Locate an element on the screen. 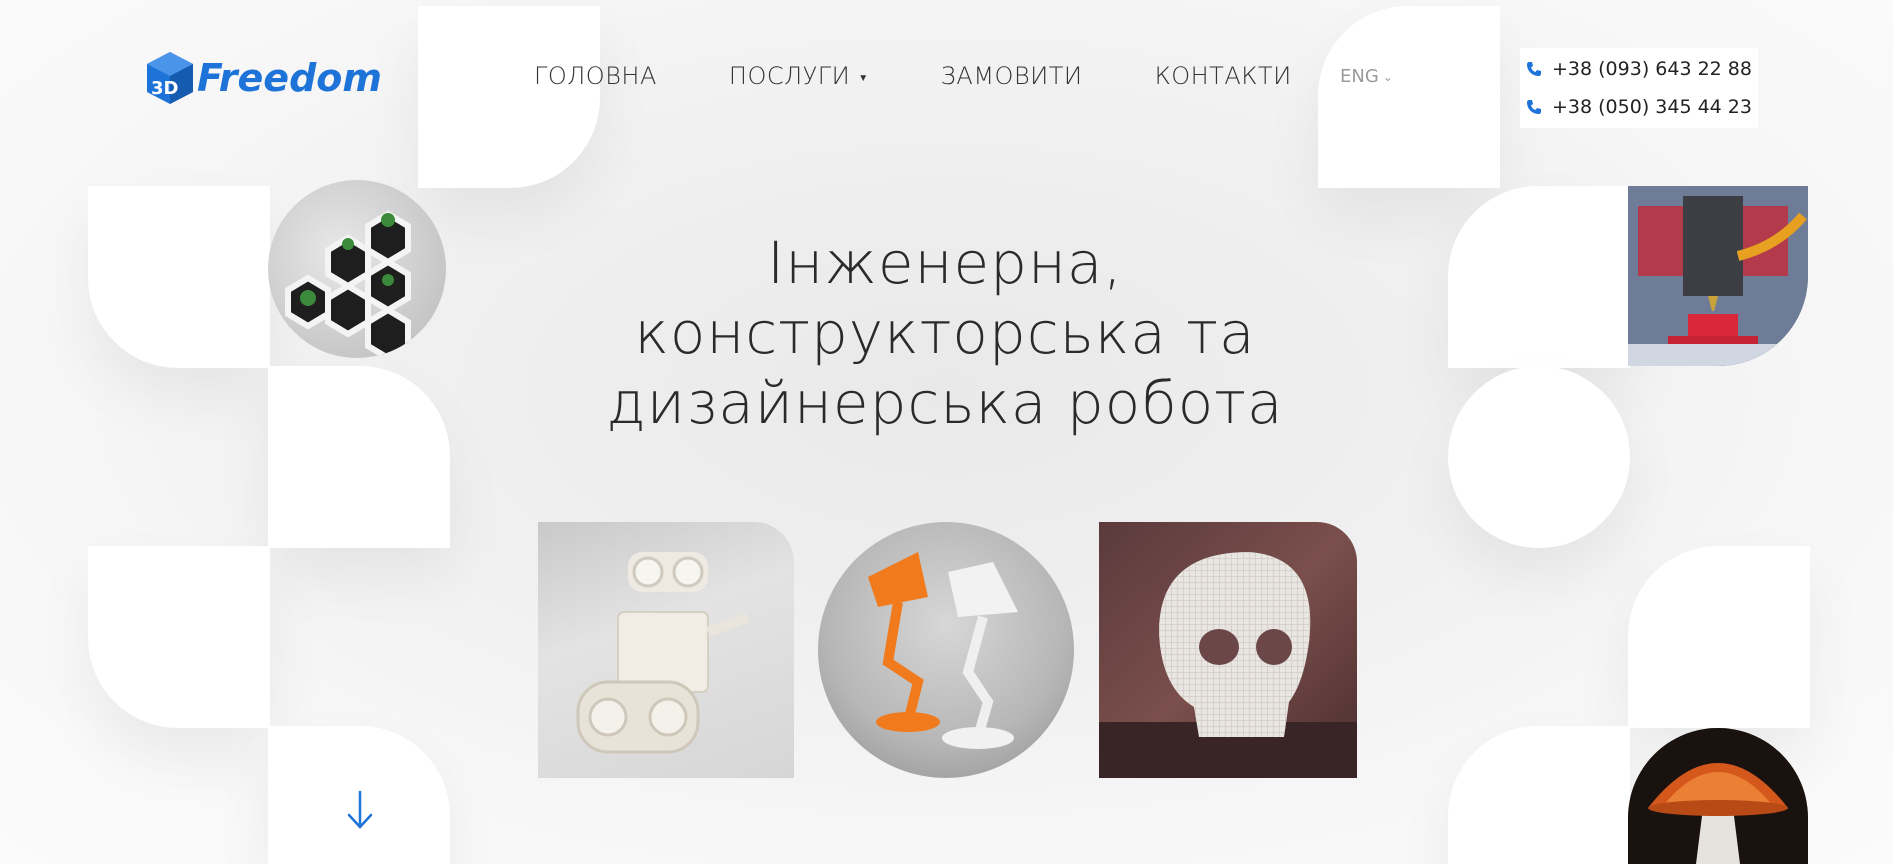 This screenshot has width=1893, height=864. logo-cube-icon: 3D is located at coordinates (170, 78).